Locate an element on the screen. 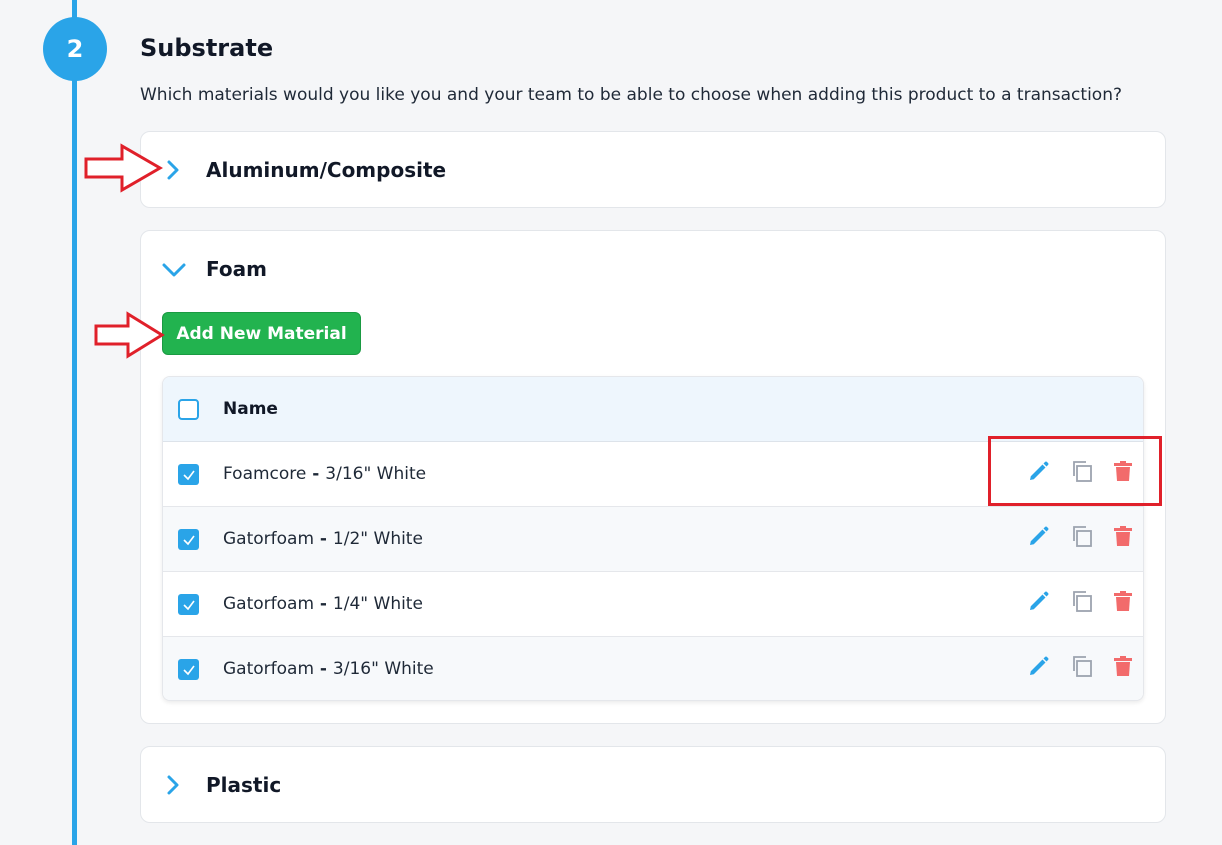 The height and width of the screenshot is (845, 1222). category-header-plastic: Plastic is located at coordinates (653, 785).